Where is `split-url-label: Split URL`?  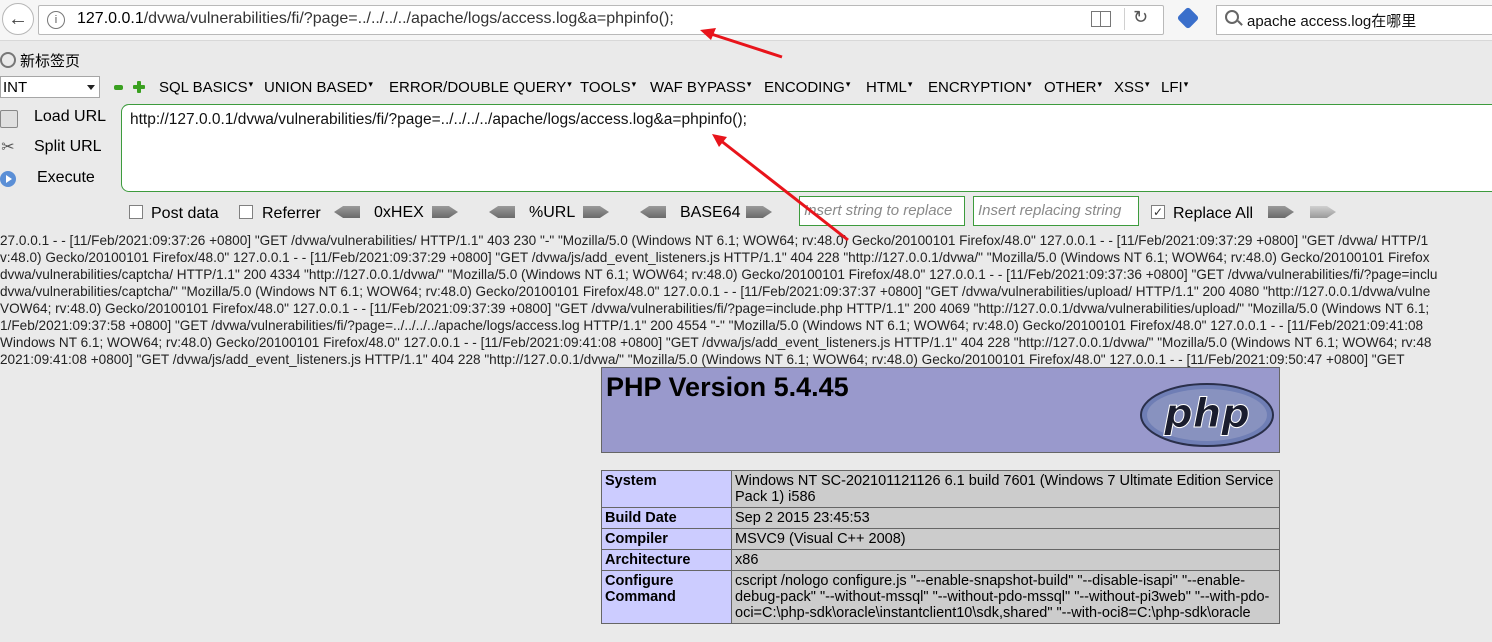 split-url-label: Split URL is located at coordinates (68, 146).